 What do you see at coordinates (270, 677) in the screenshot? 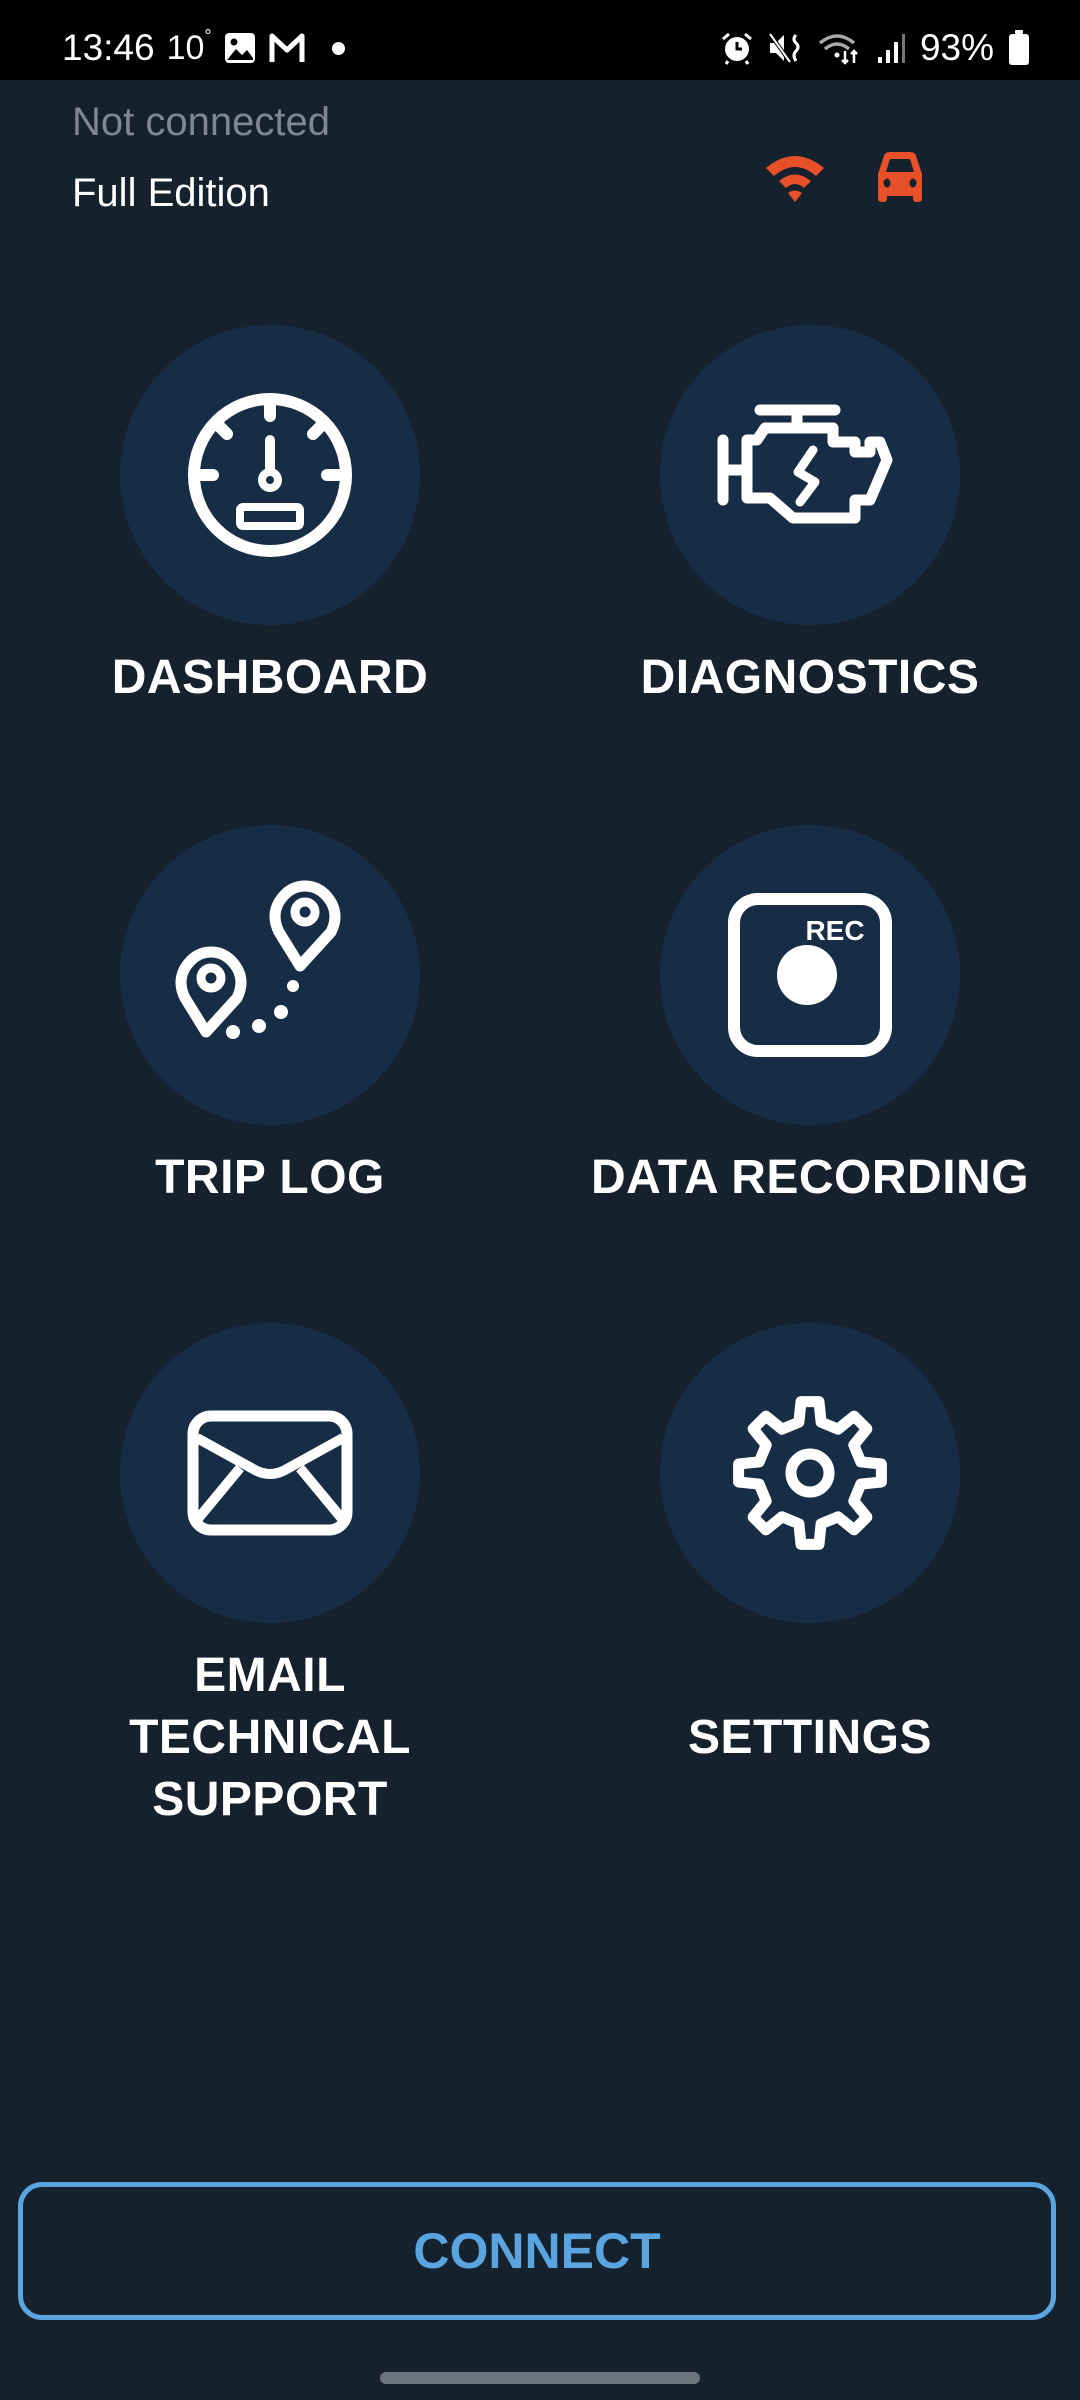
I see `dashboard-label: DASHBOARD` at bounding box center [270, 677].